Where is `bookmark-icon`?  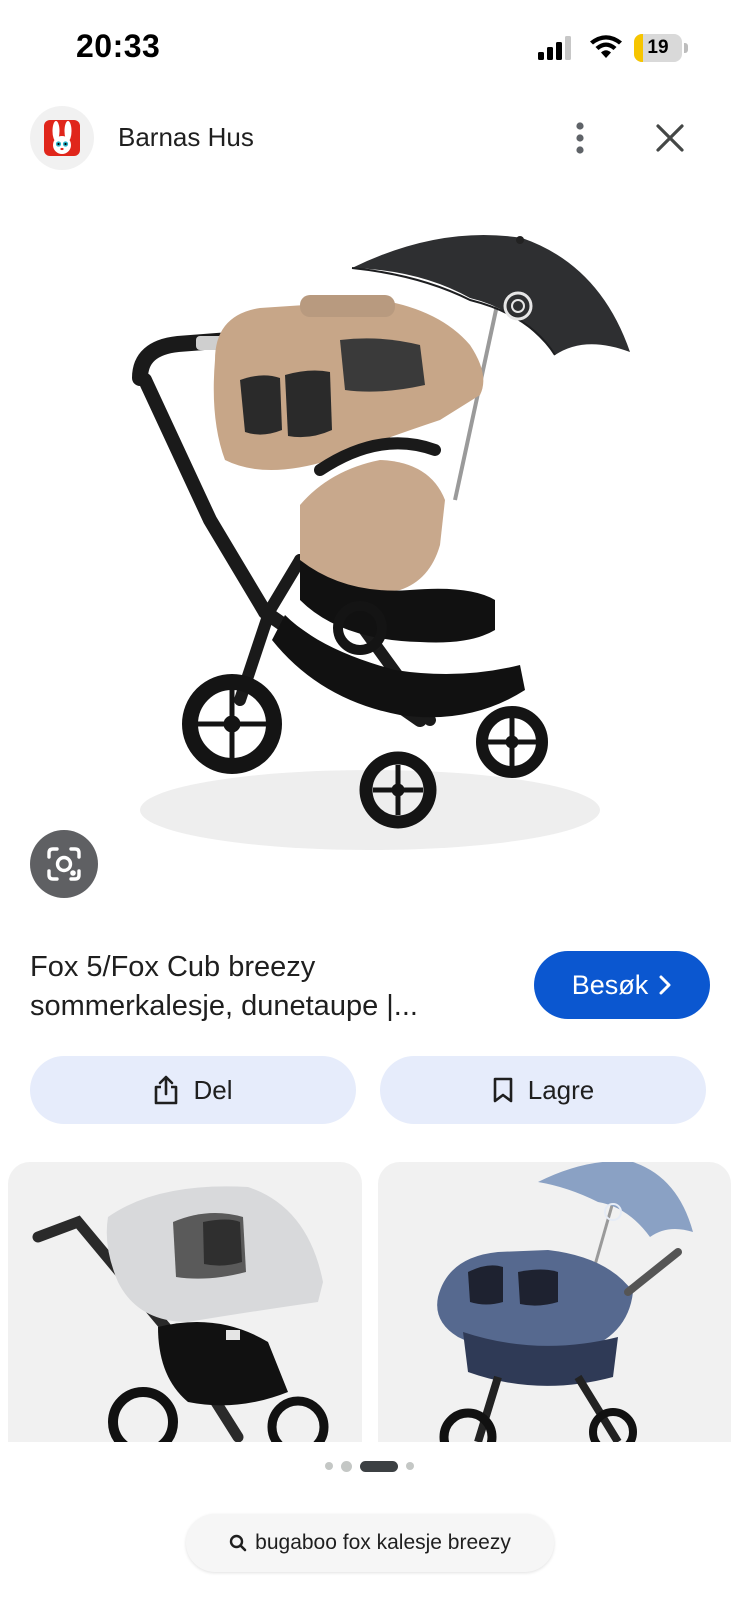 bookmark-icon is located at coordinates (503, 1090).